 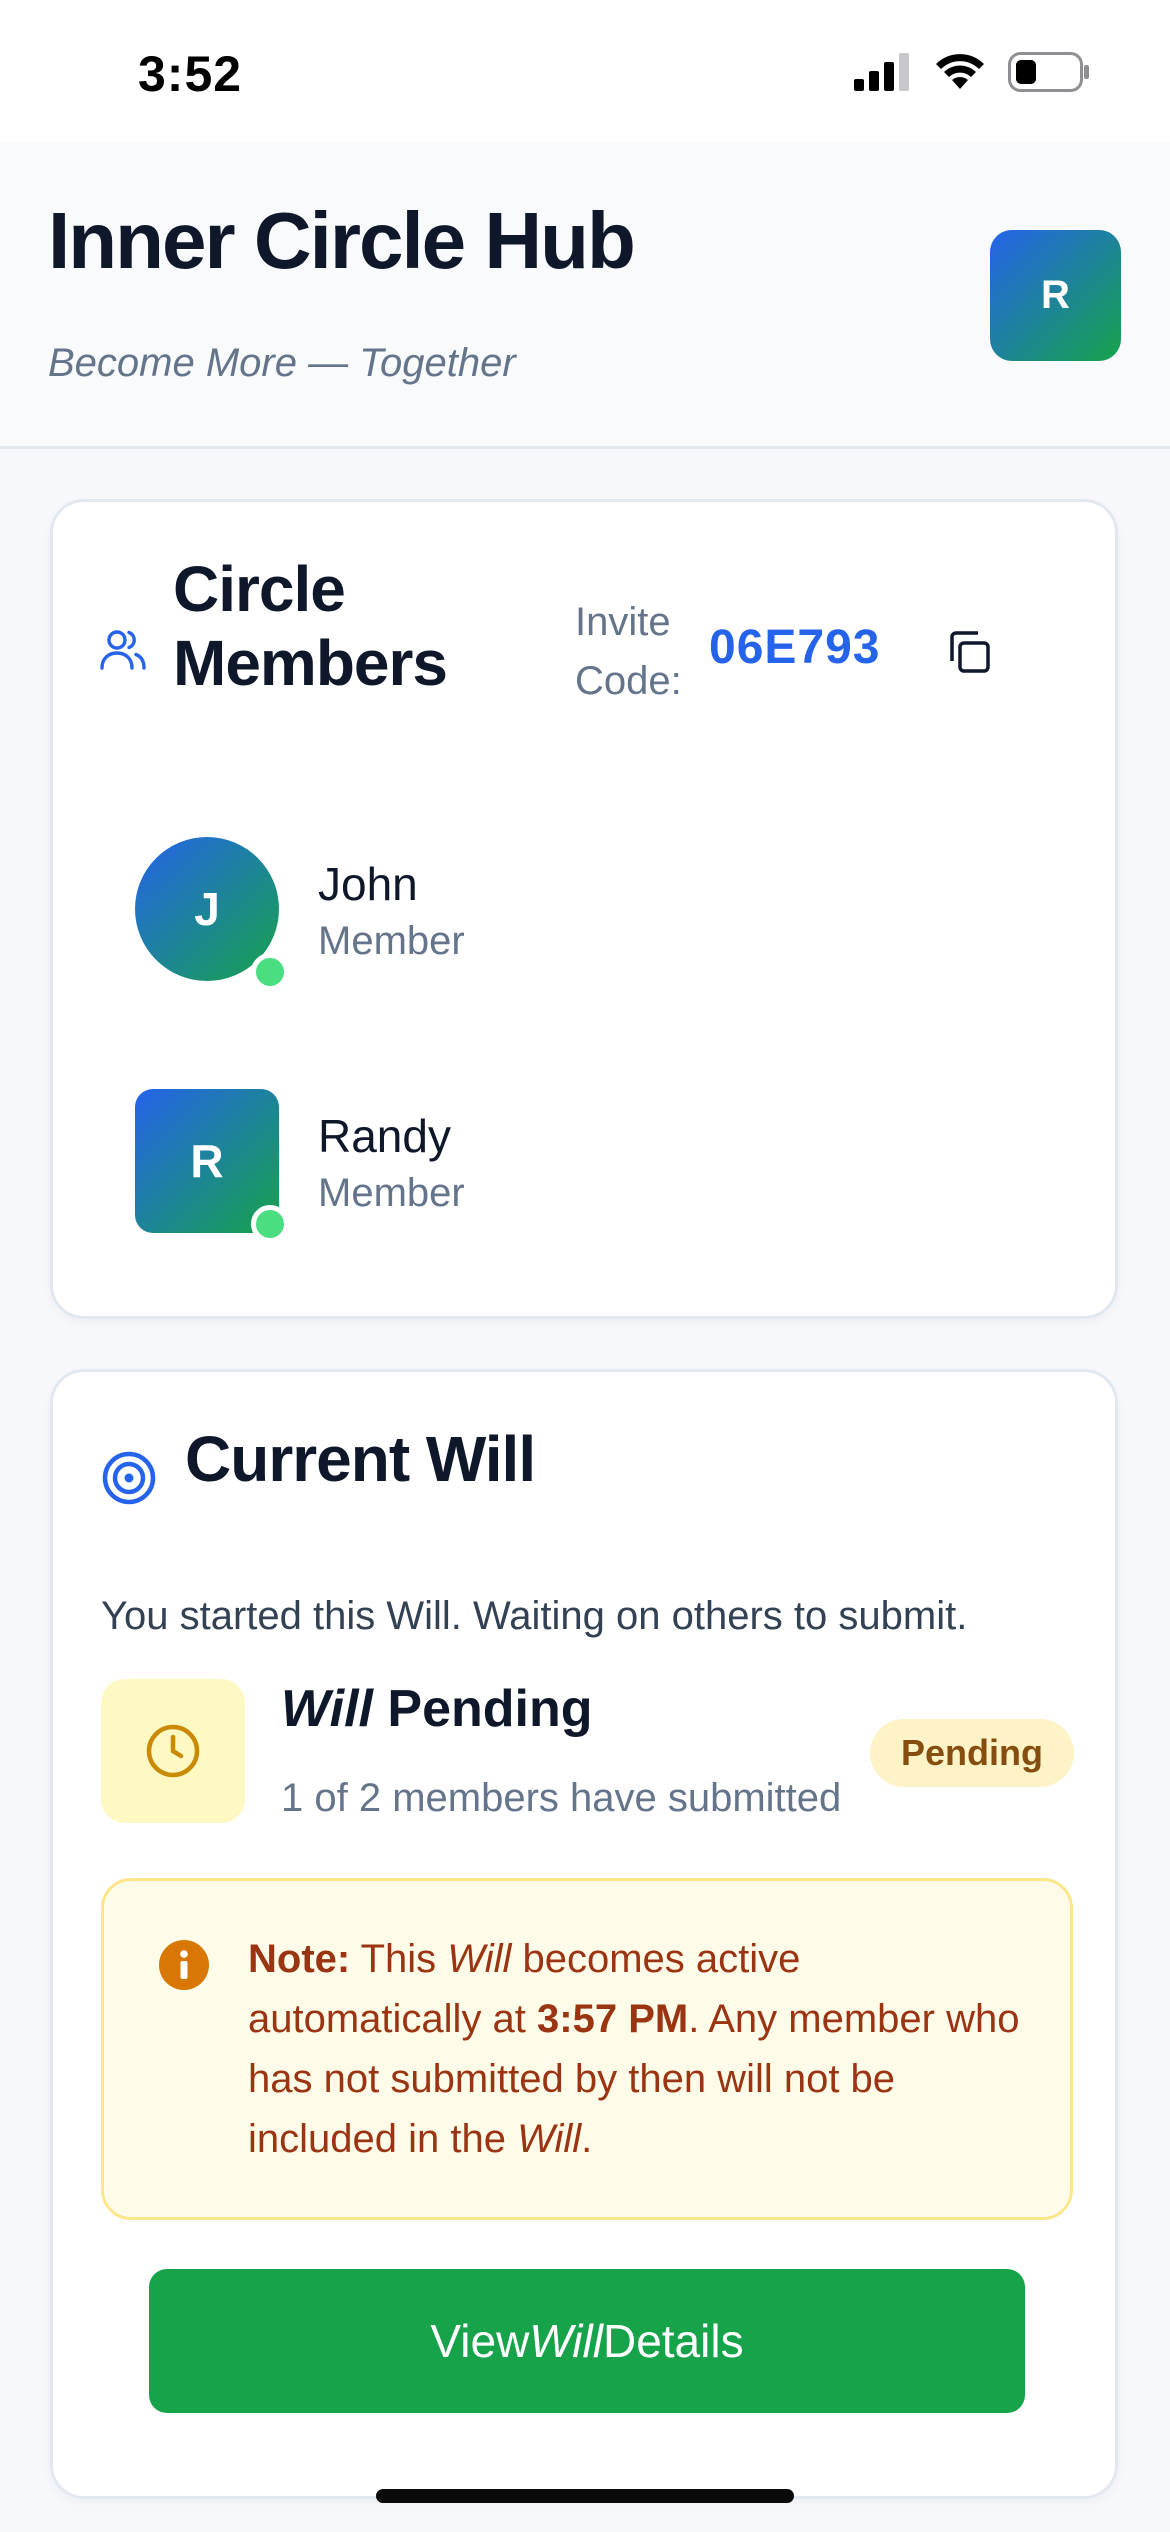 I want to click on member-name: John, so click(x=368, y=884).